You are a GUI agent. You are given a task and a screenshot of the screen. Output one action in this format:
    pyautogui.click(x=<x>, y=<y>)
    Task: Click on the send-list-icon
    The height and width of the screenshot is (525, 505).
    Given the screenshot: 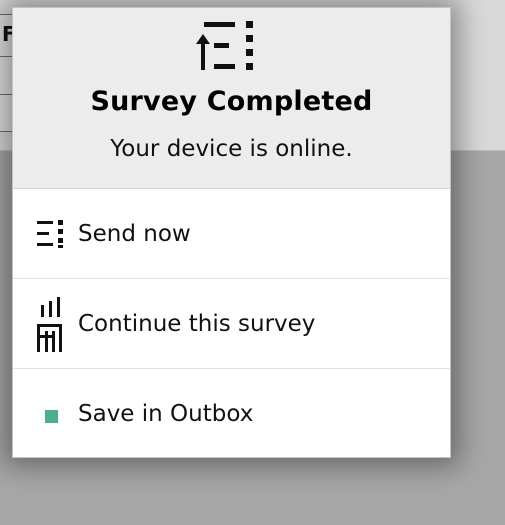 What is the action you would take?
    pyautogui.click(x=51, y=233)
    